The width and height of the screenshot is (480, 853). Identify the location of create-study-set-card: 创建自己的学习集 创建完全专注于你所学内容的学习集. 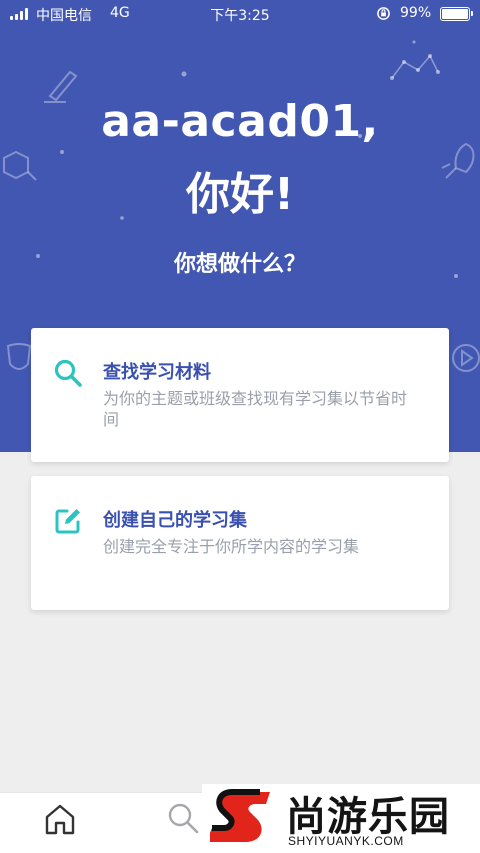
(240, 543).